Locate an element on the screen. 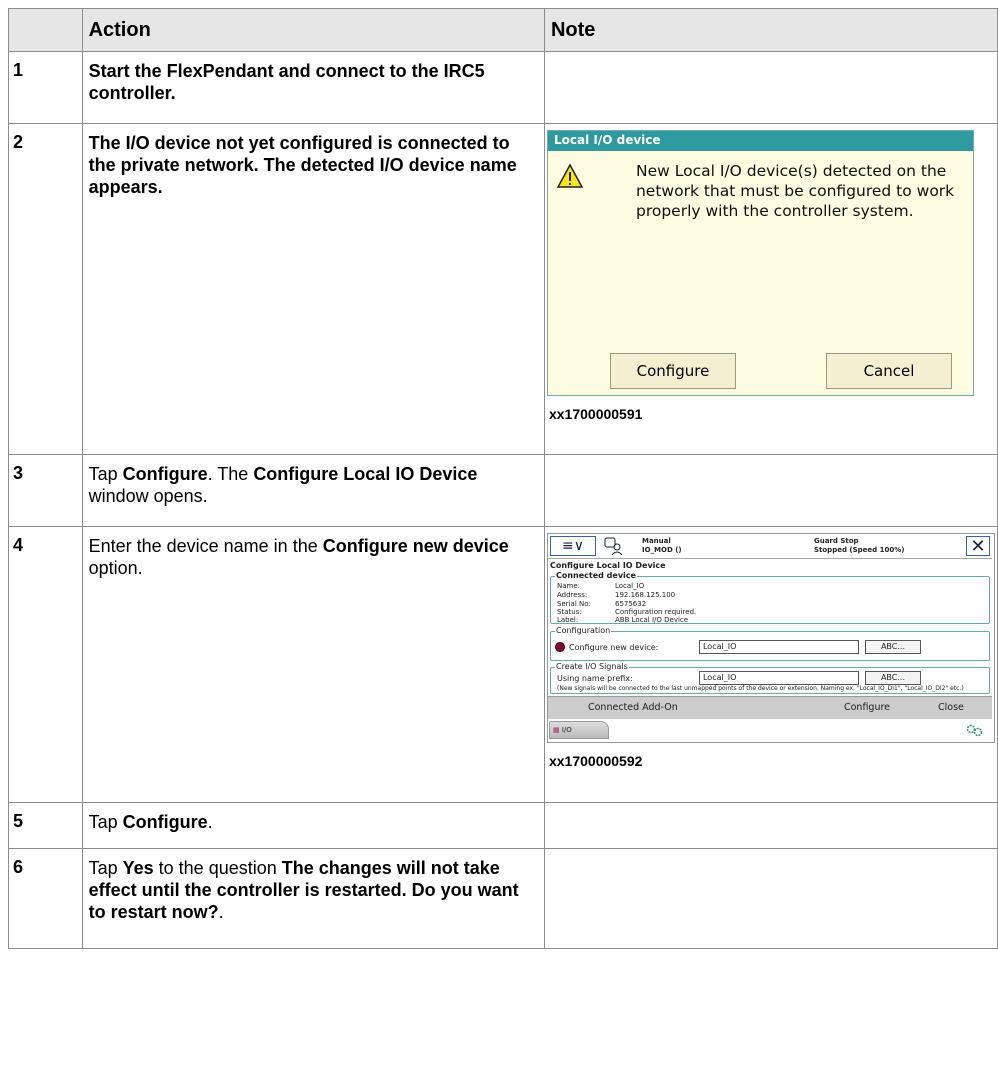 This screenshot has height=1082, width=998. abb-menu-button: ≡∨ is located at coordinates (572, 546).